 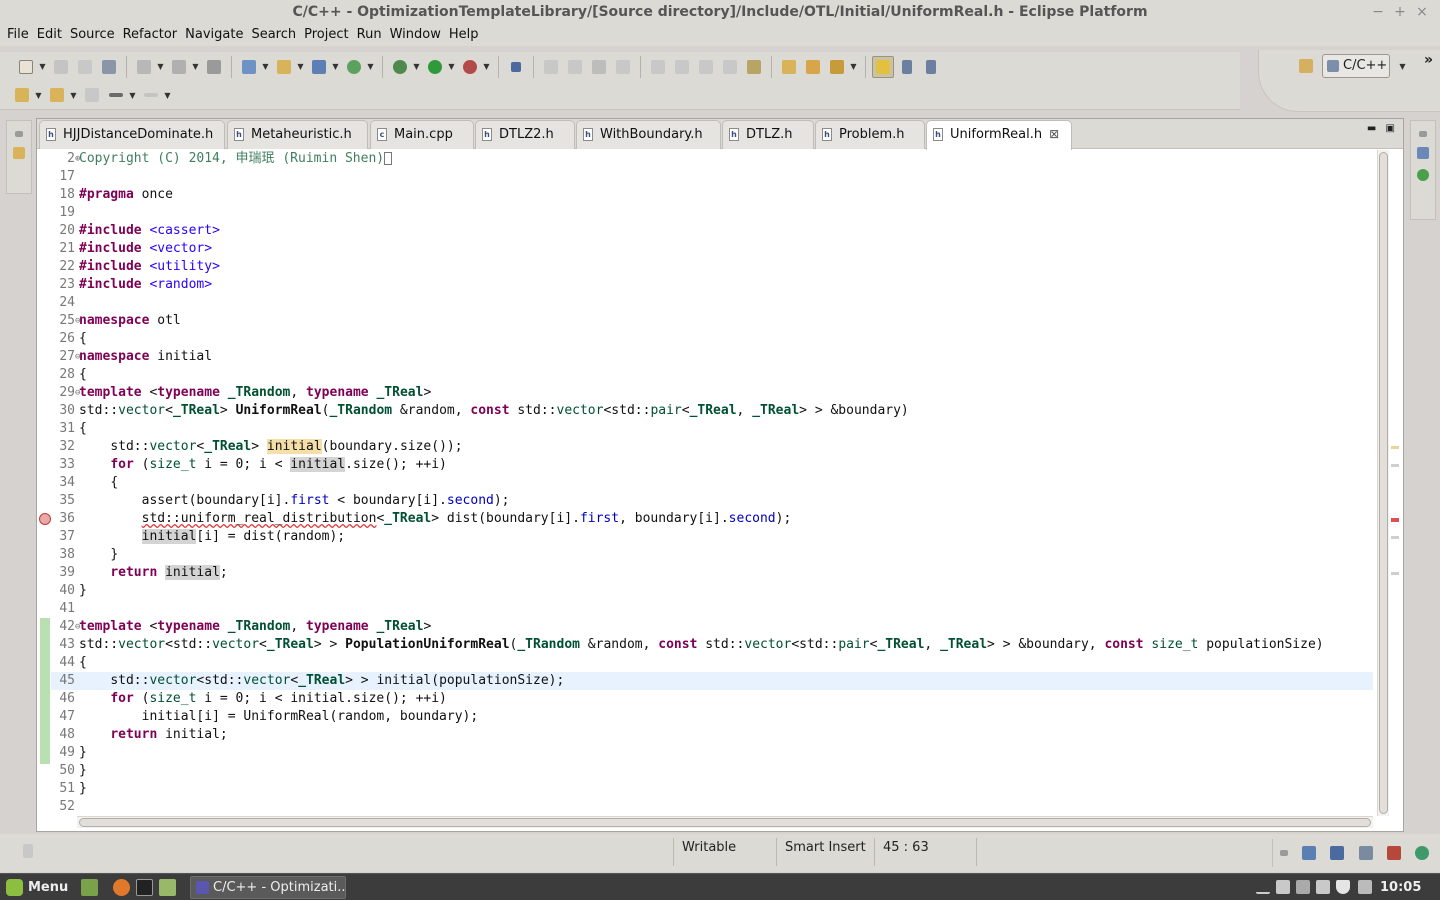 I want to click on close-tab-icon: ⊠, so click(x=1054, y=134).